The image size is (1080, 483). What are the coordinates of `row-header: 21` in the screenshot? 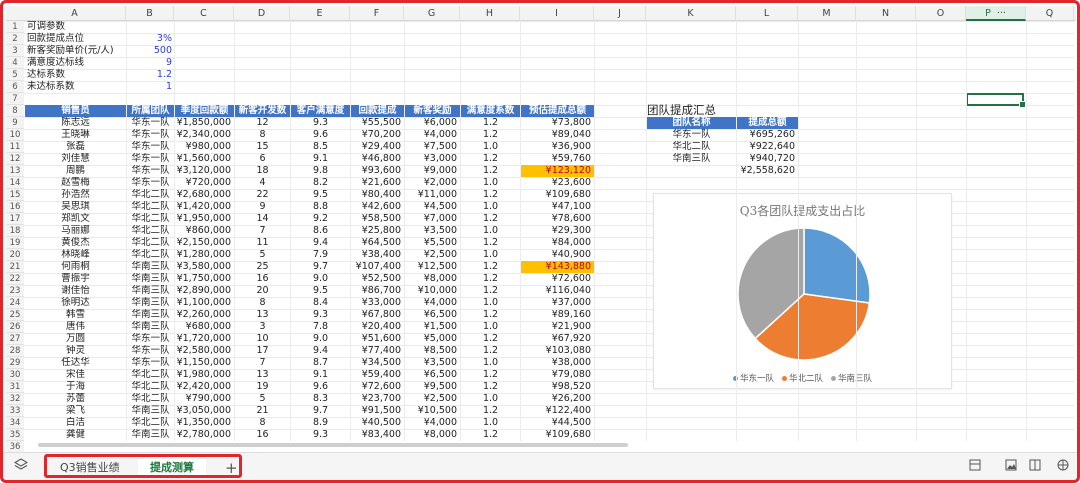 It's located at (15, 267).